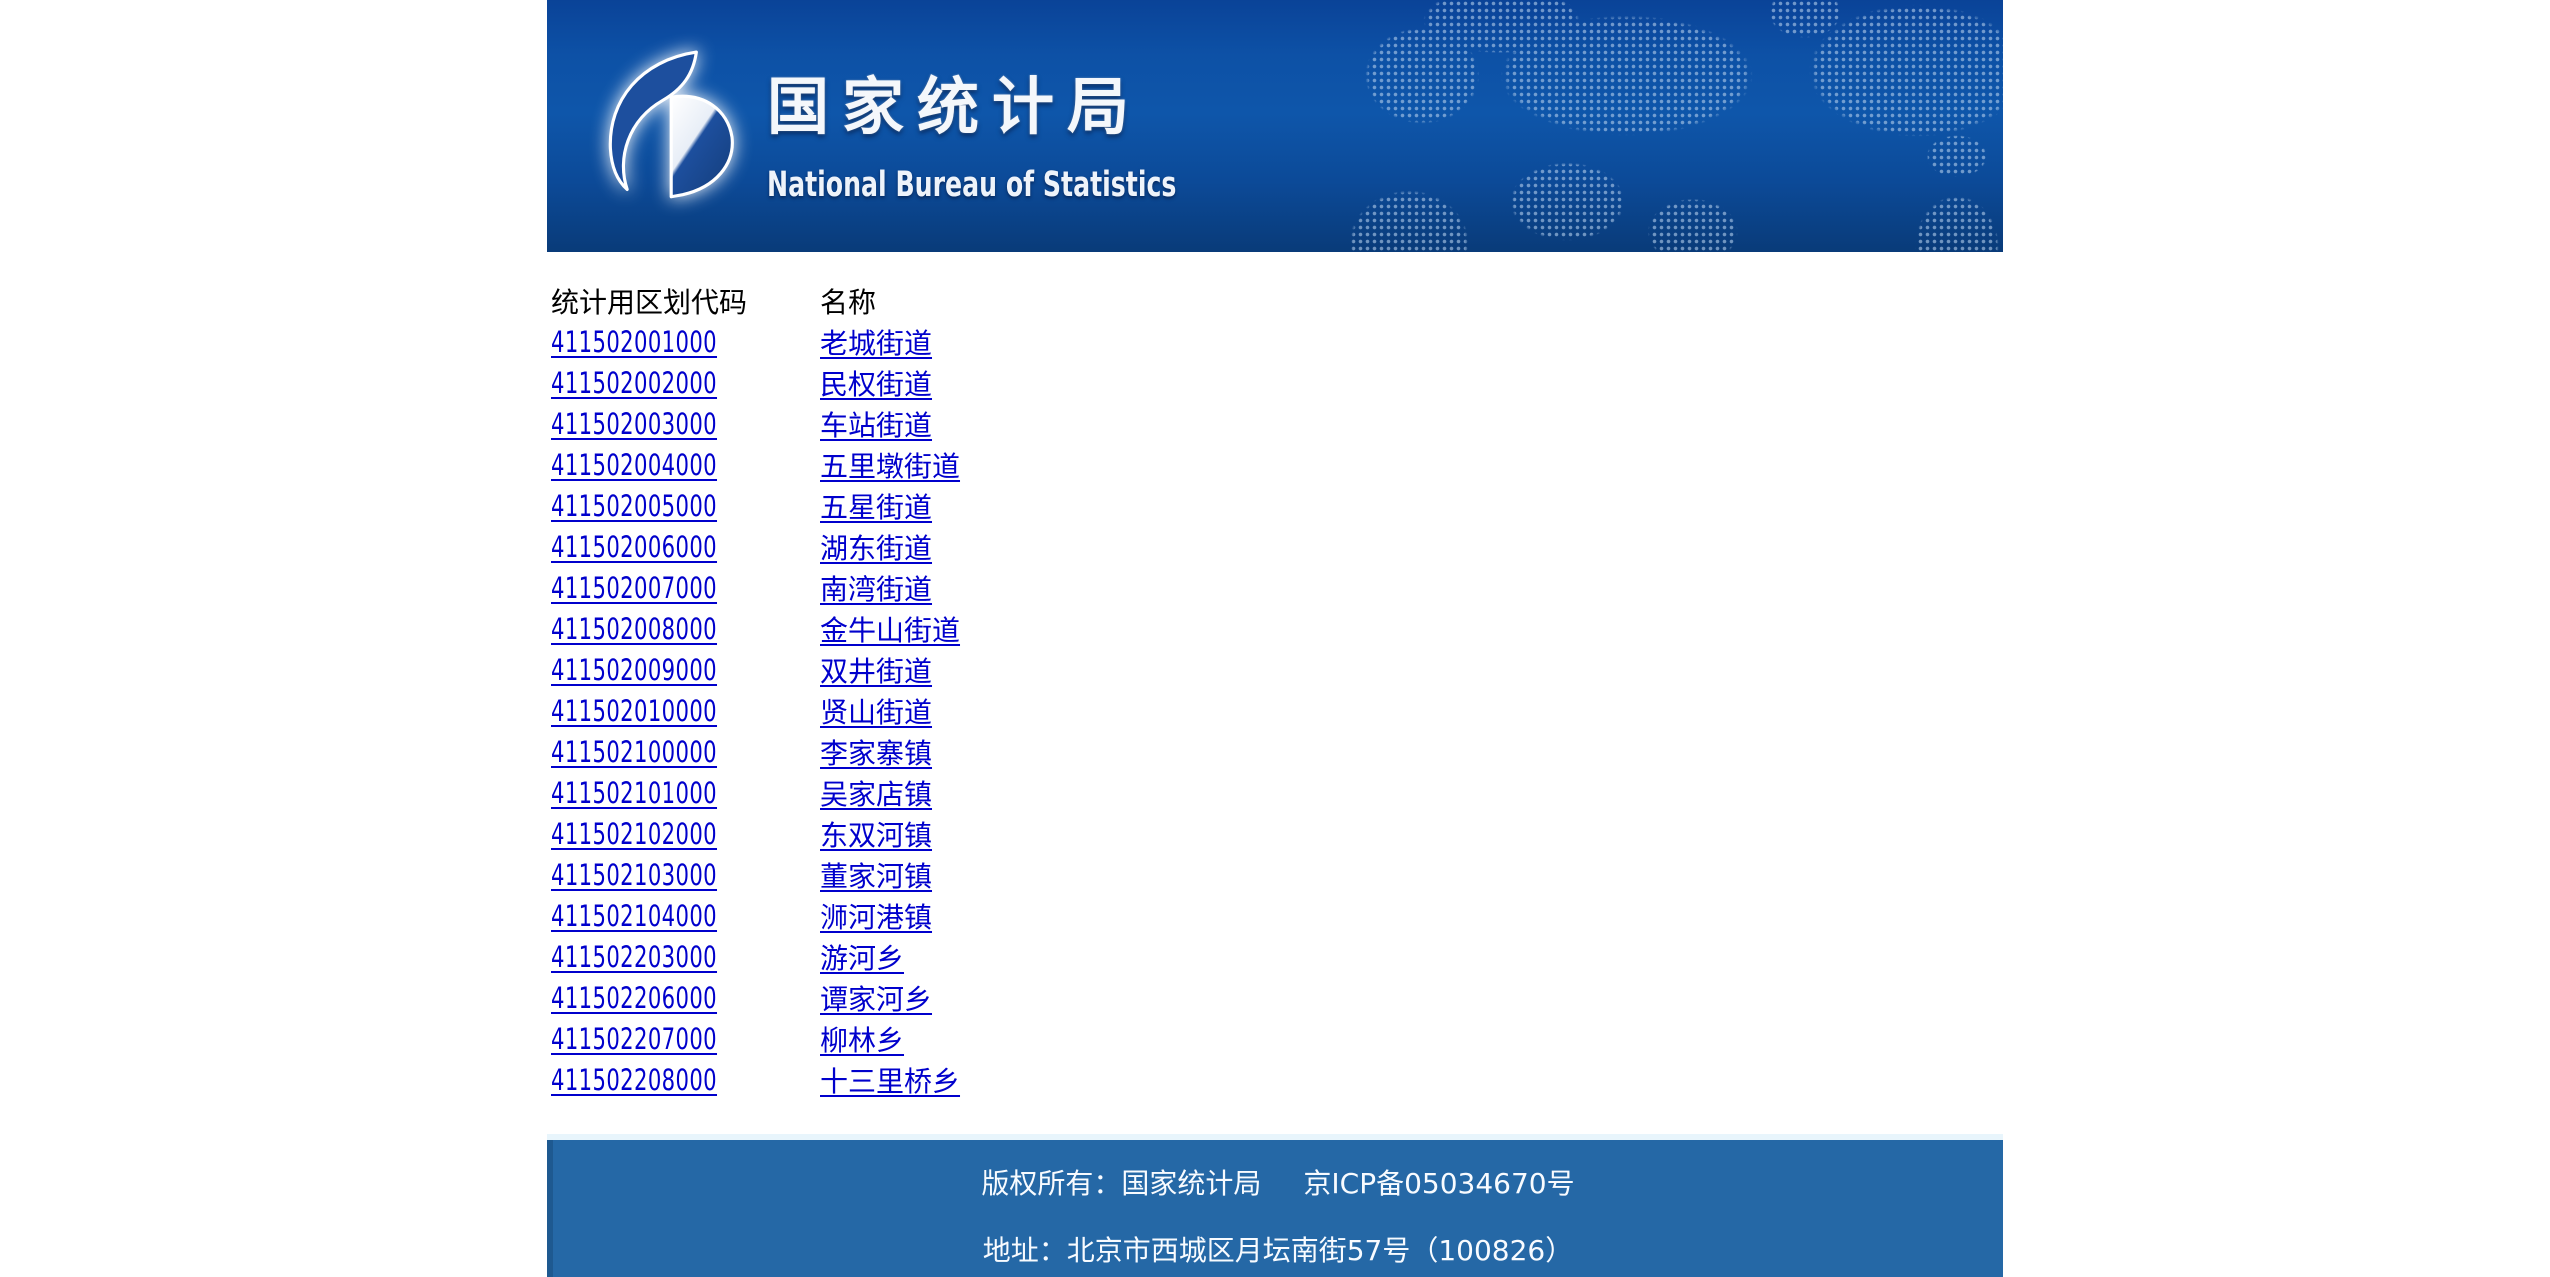 The width and height of the screenshot is (2550, 1277). I want to click on table-row: 411502008000 金牛山街道, so click(755, 628).